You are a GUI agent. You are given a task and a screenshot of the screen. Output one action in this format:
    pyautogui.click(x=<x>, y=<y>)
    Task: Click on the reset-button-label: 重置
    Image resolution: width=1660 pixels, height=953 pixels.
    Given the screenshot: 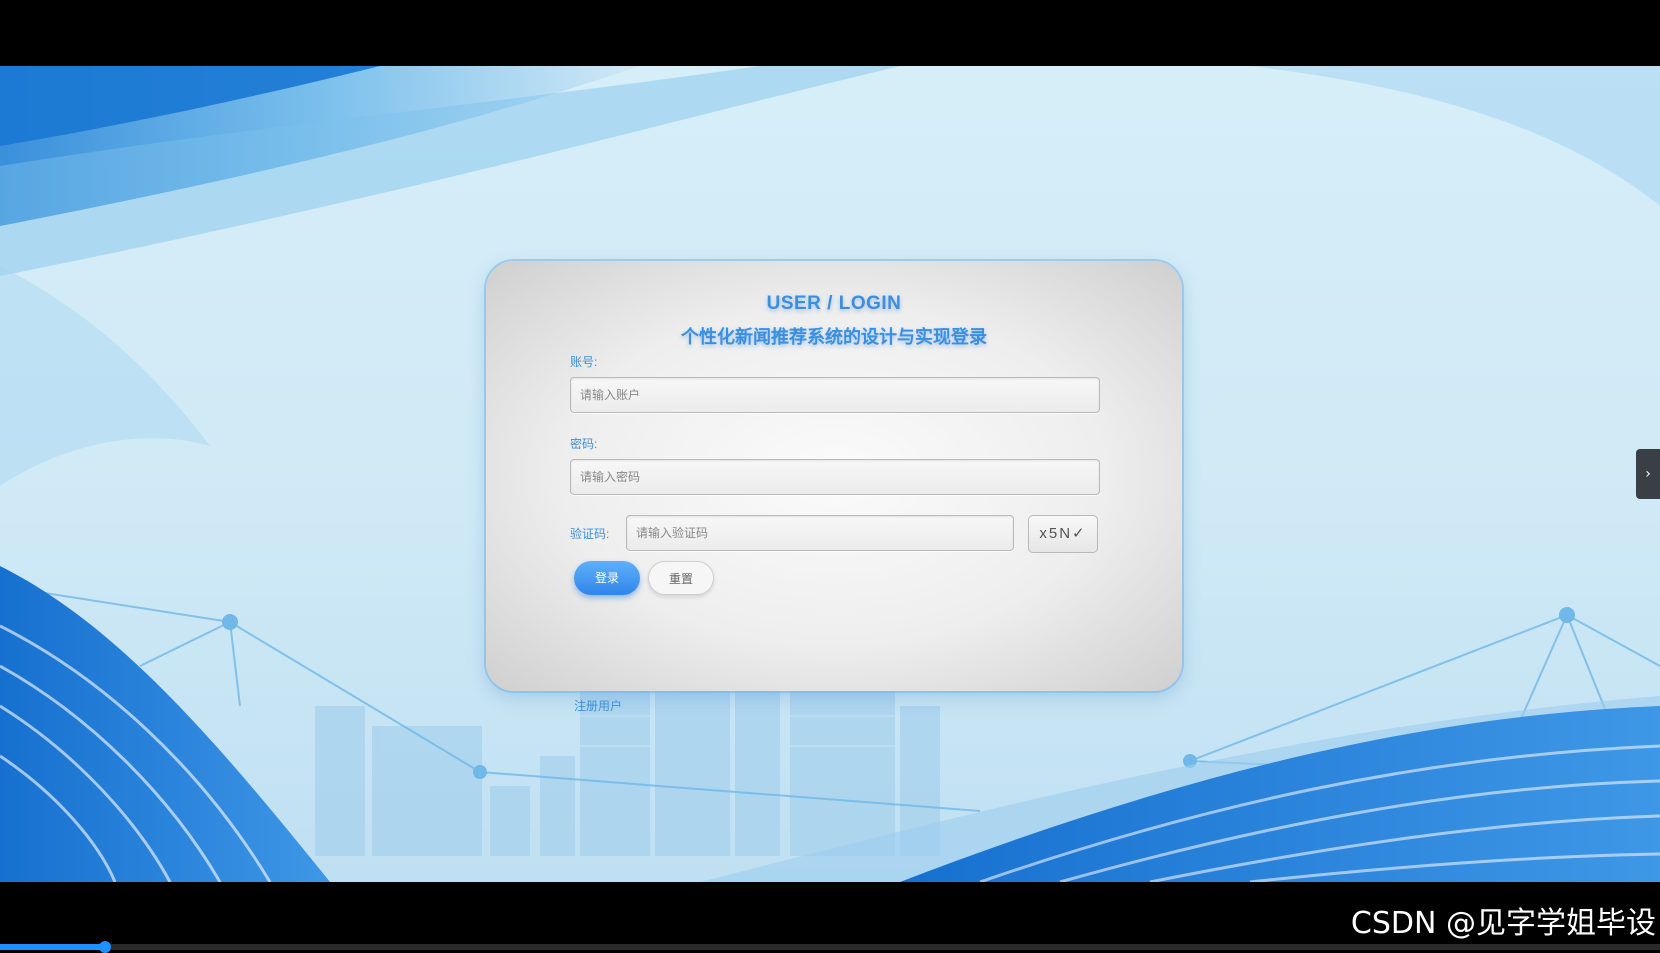 What is the action you would take?
    pyautogui.click(x=680, y=579)
    